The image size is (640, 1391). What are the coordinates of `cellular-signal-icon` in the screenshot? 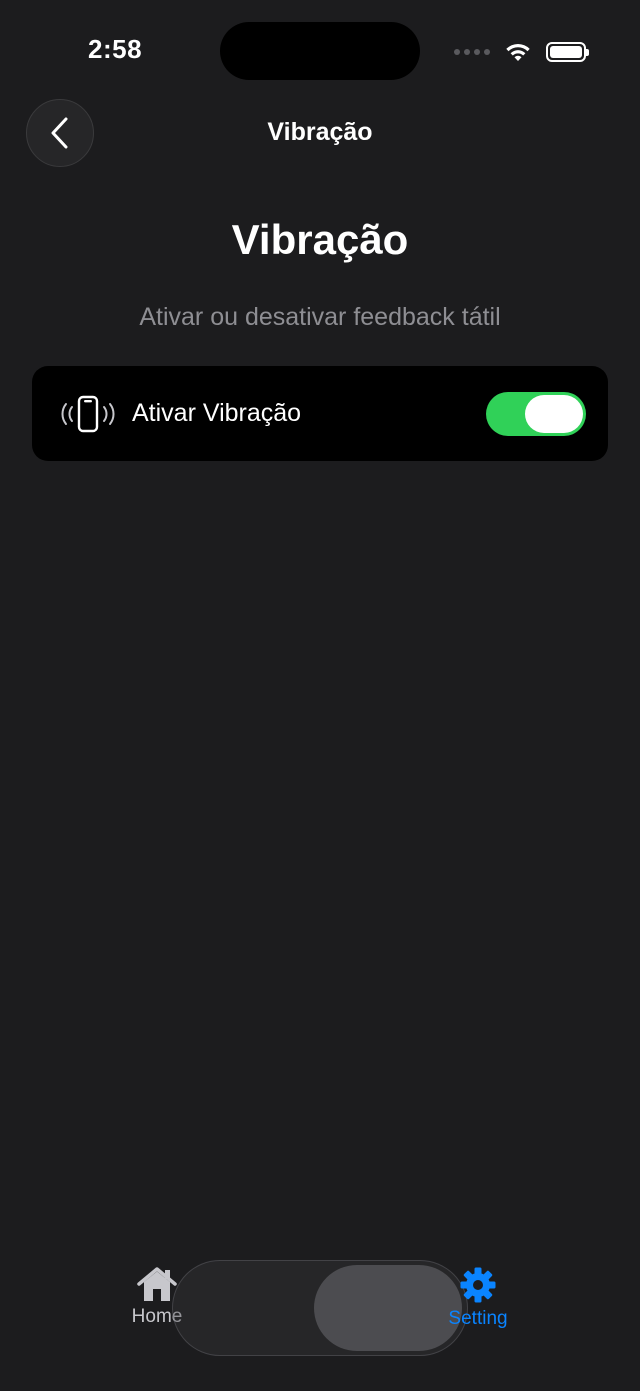 It's located at (472, 52).